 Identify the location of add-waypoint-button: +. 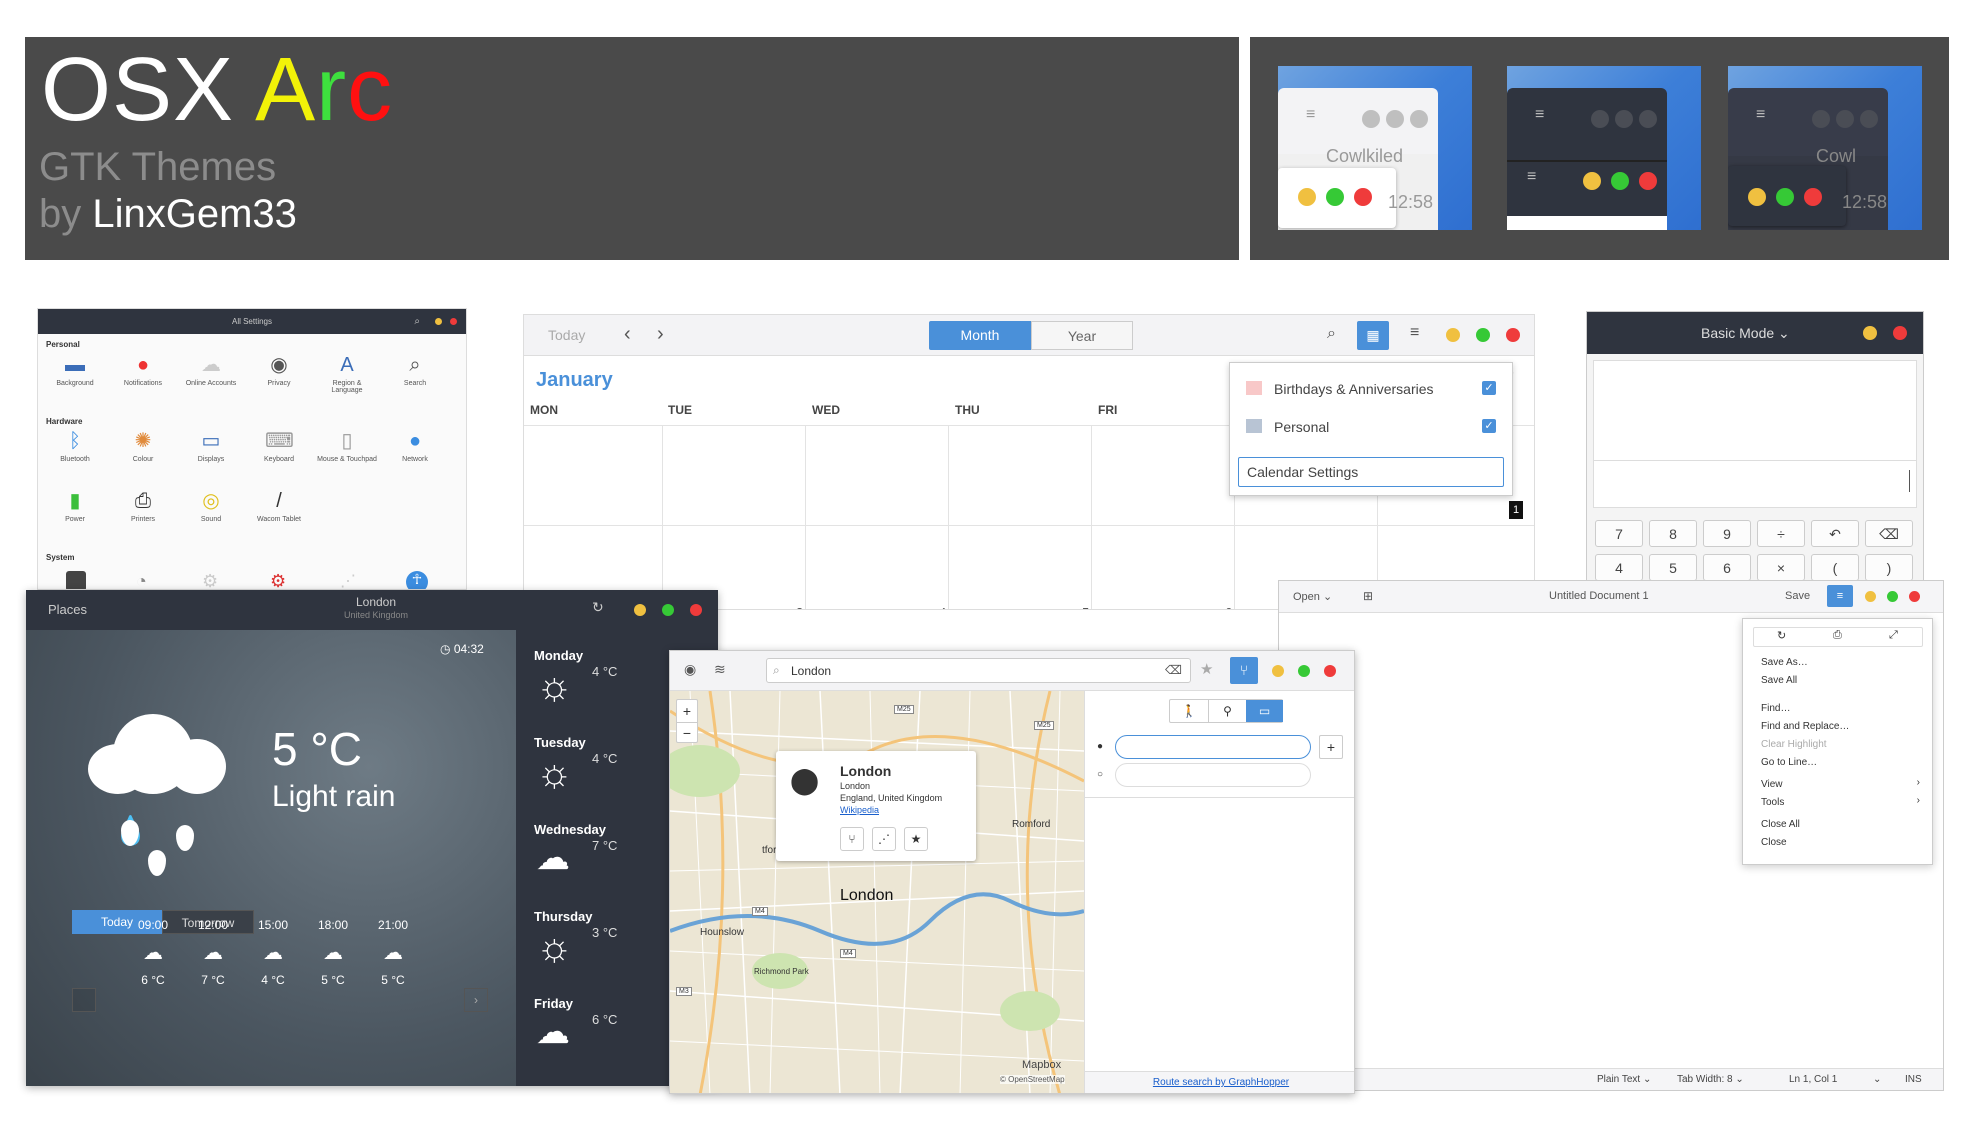
(1331, 747).